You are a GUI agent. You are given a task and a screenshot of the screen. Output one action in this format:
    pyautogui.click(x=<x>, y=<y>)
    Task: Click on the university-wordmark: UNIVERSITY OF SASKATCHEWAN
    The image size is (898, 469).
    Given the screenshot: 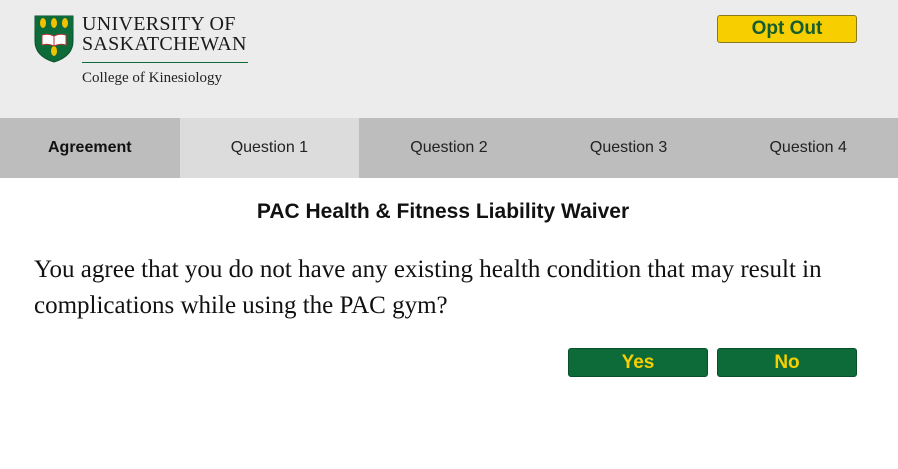 What is the action you would take?
    pyautogui.click(x=164, y=34)
    